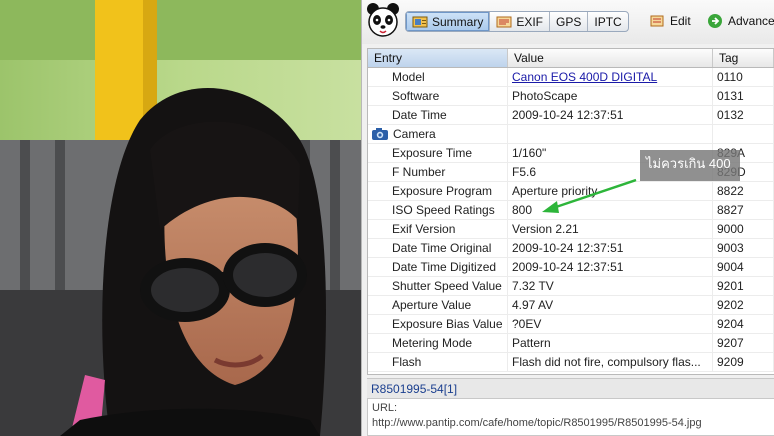 This screenshot has height=436, width=774. I want to click on panda-logo-icon, so click(383, 20).